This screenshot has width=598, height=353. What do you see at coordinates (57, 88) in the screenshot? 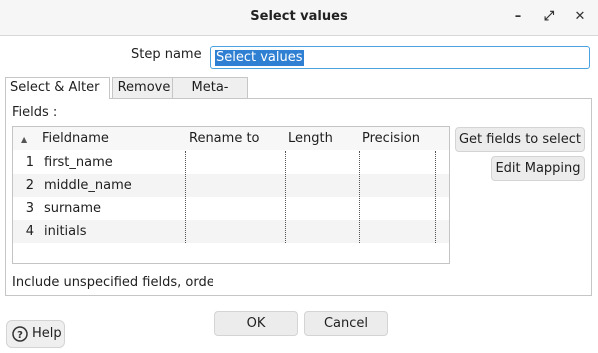
I see `tab-select-alter: Select & Alter` at bounding box center [57, 88].